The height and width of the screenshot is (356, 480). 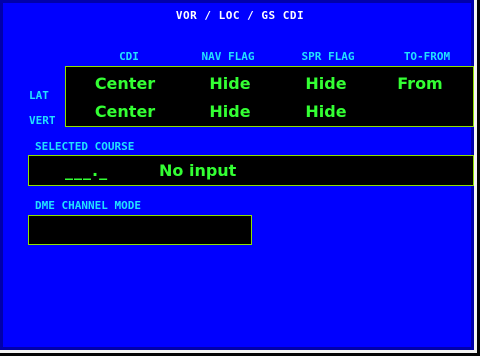 I want to click on selected-course-label: SELECTED COURSE, so click(x=85, y=146).